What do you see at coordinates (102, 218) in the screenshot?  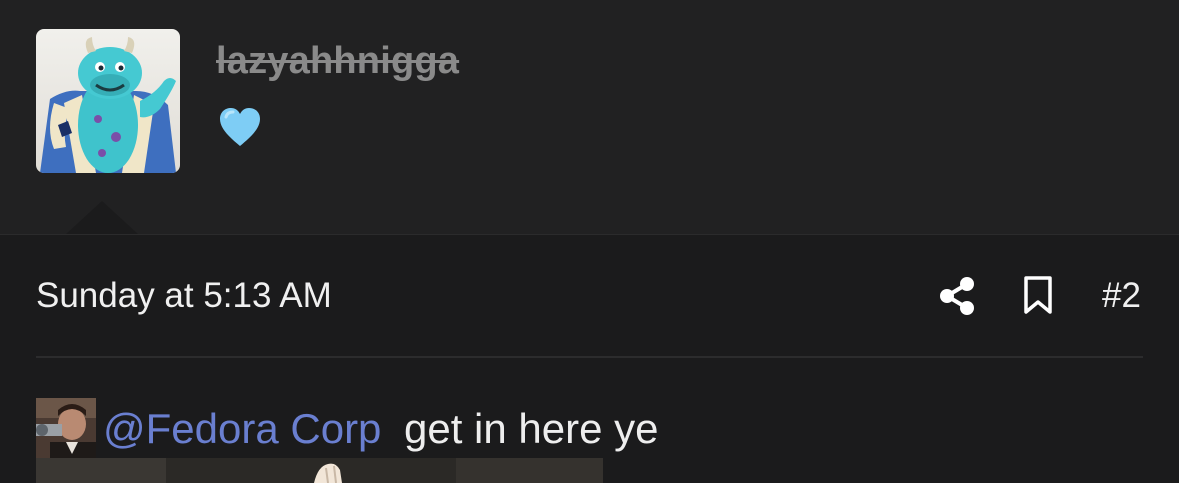 I see `post-pointer-notch` at bounding box center [102, 218].